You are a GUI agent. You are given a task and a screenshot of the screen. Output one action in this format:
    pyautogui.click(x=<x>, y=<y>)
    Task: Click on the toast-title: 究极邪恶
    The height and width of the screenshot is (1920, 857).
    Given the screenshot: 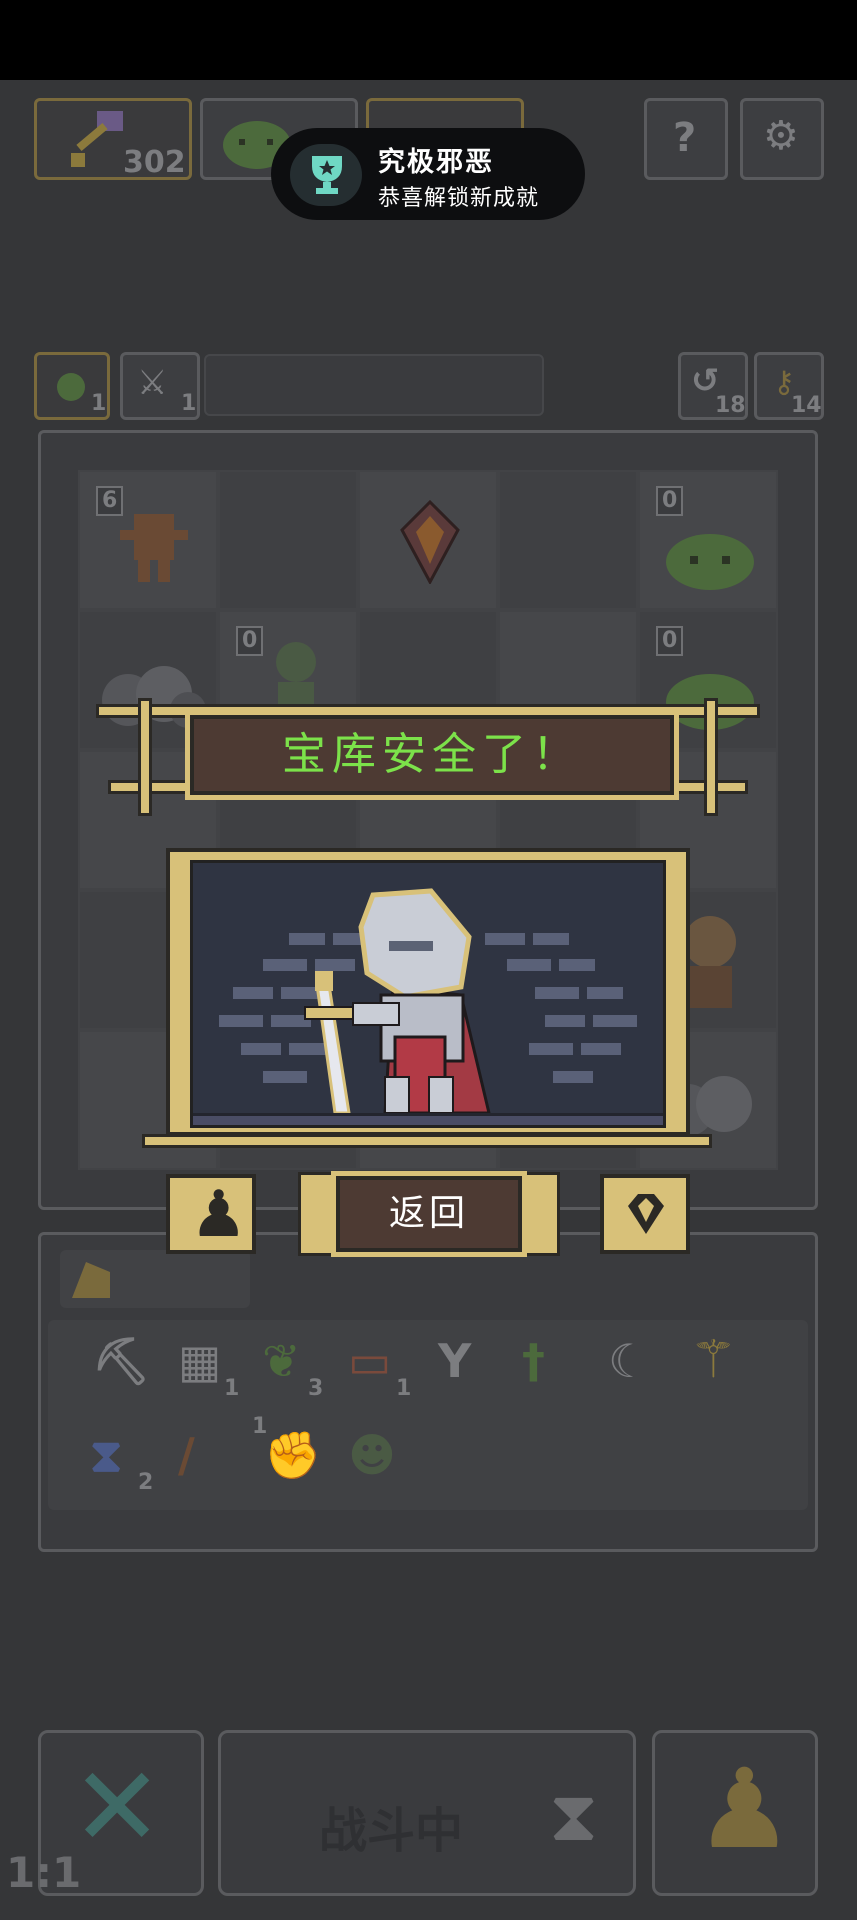 What is the action you would take?
    pyautogui.click(x=436, y=162)
    